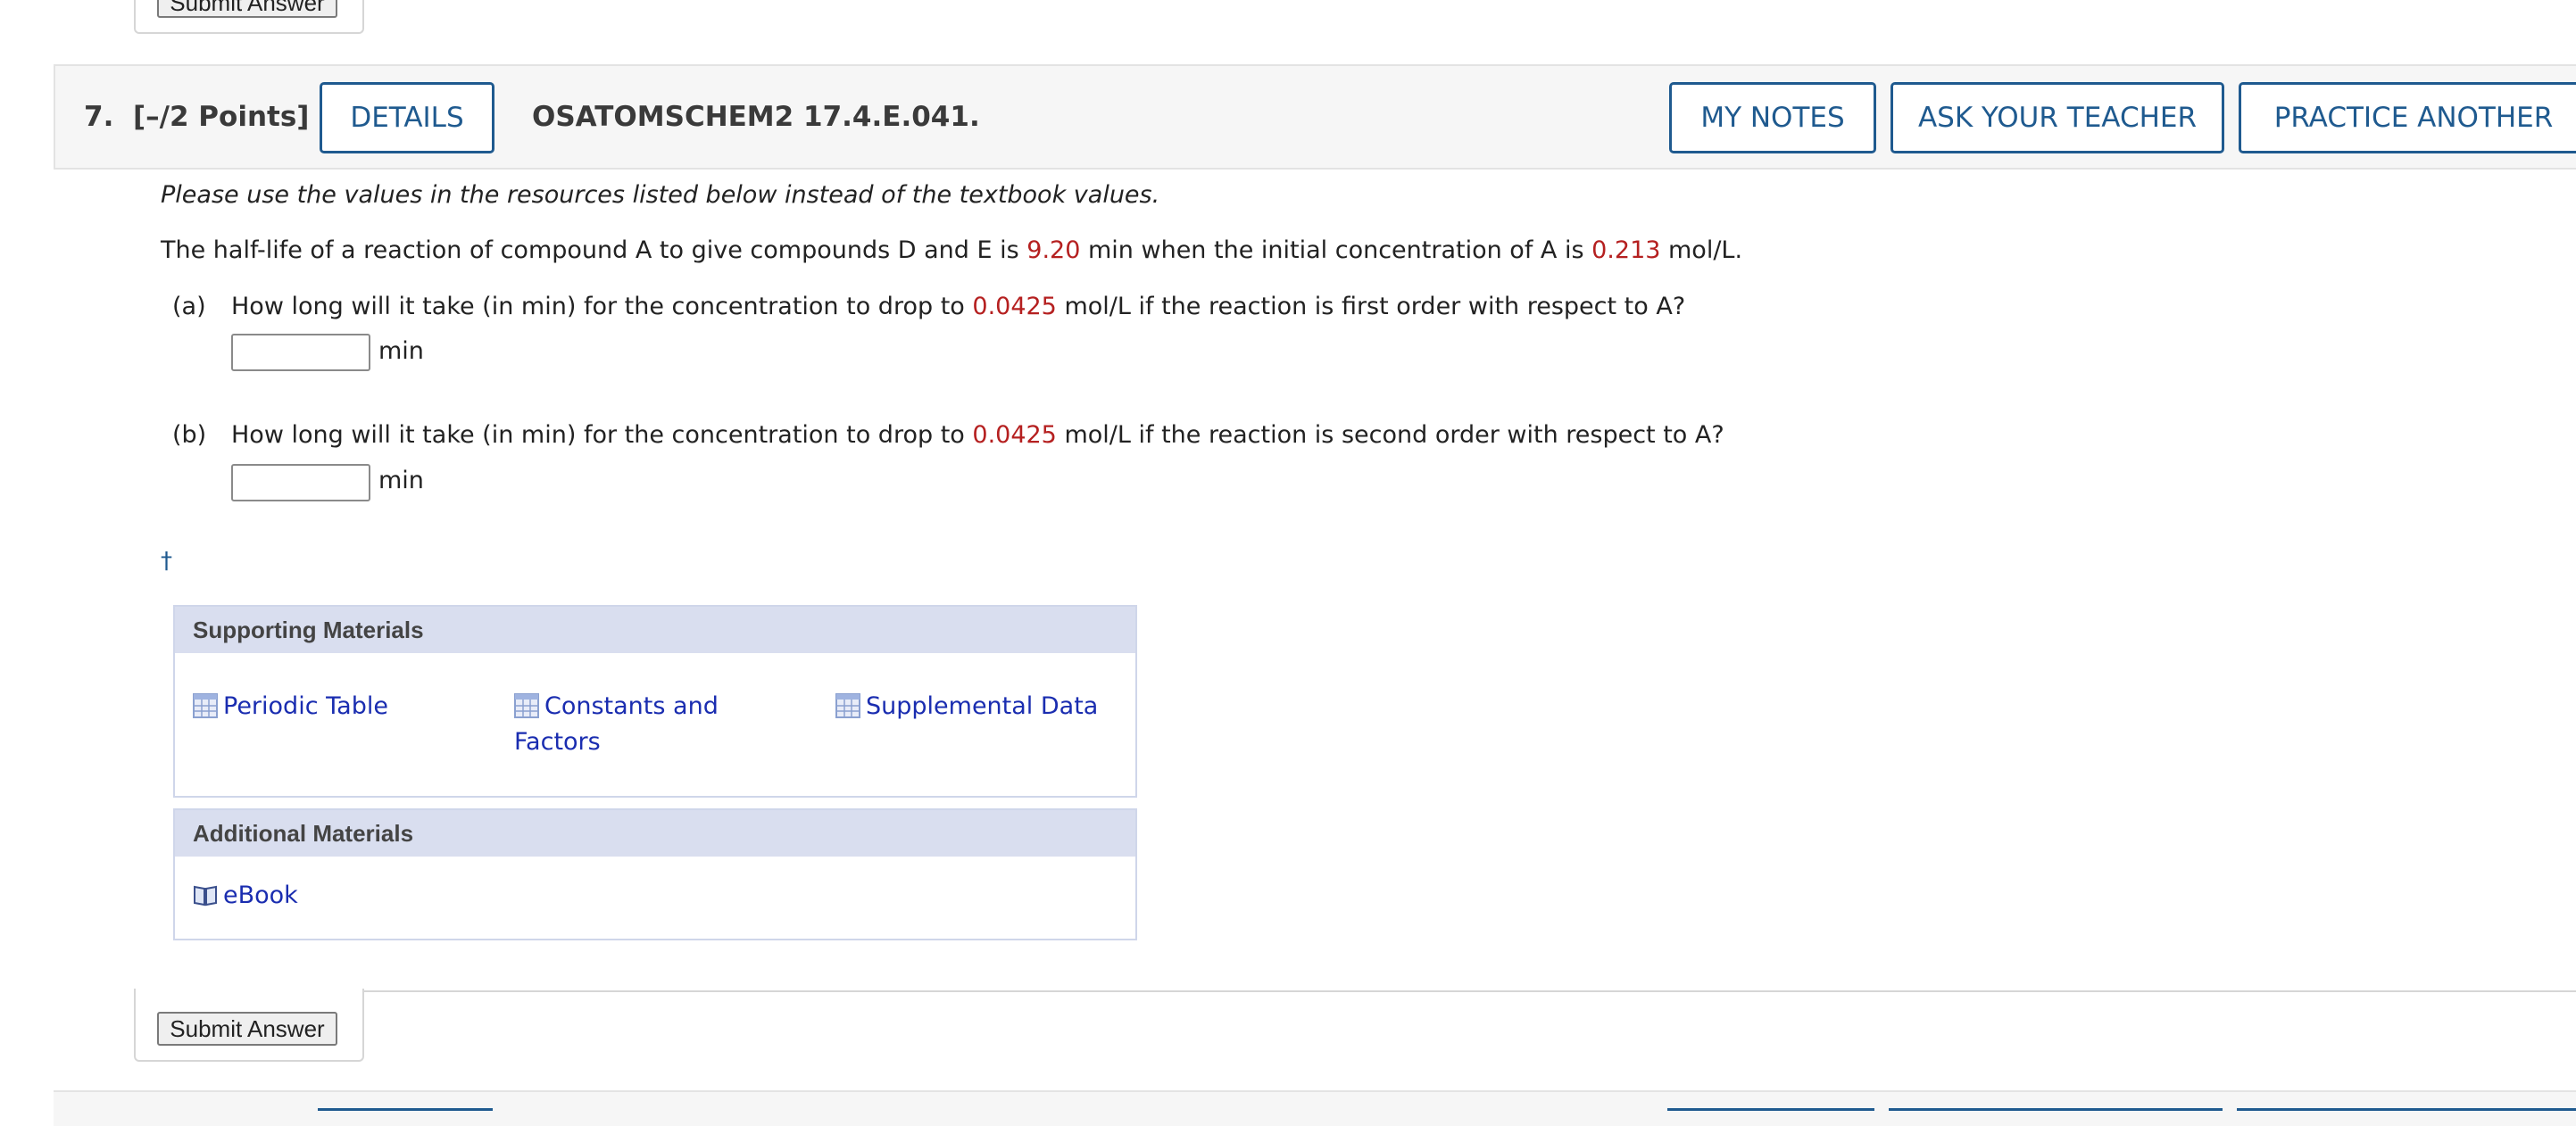 This screenshot has height=1126, width=2576. What do you see at coordinates (247, 1029) in the screenshot?
I see `submit-answer-button: Submit Answer` at bounding box center [247, 1029].